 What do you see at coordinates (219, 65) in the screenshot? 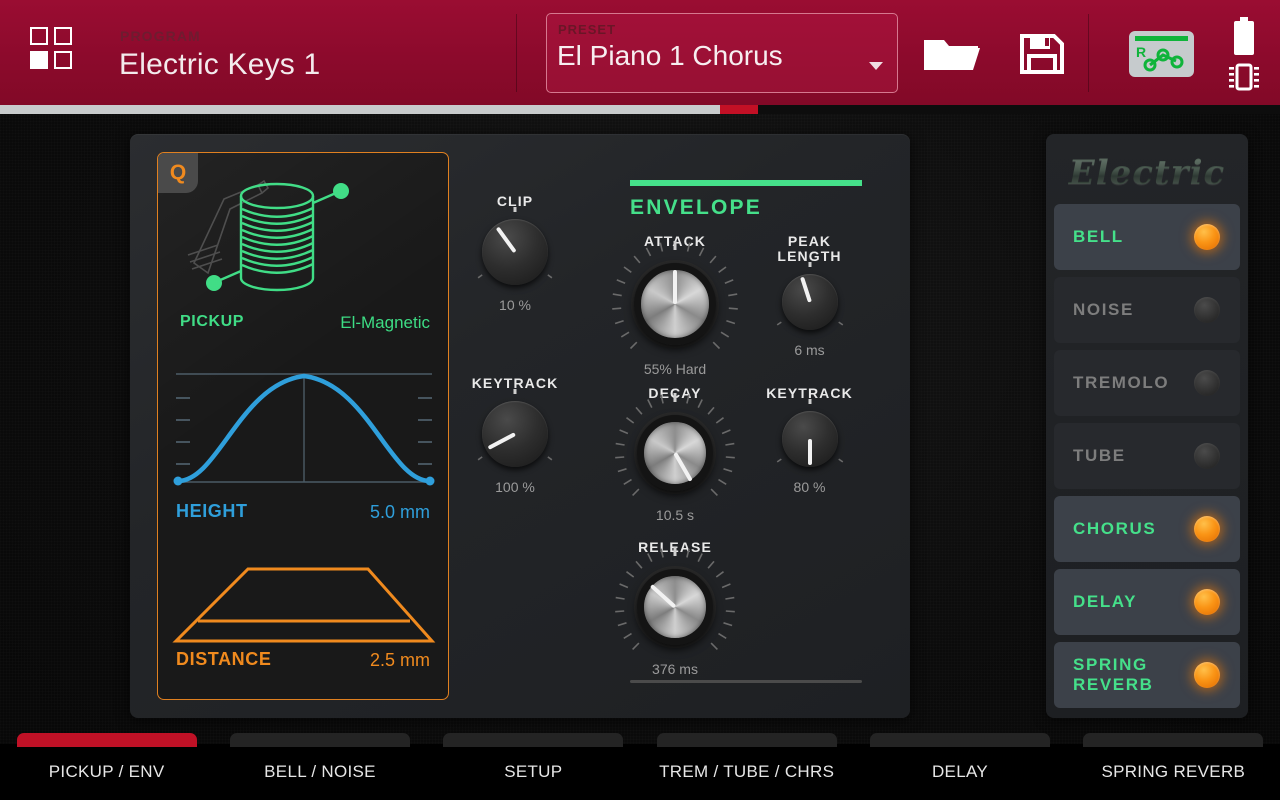
I see `program-name: Electric Keys 1` at bounding box center [219, 65].